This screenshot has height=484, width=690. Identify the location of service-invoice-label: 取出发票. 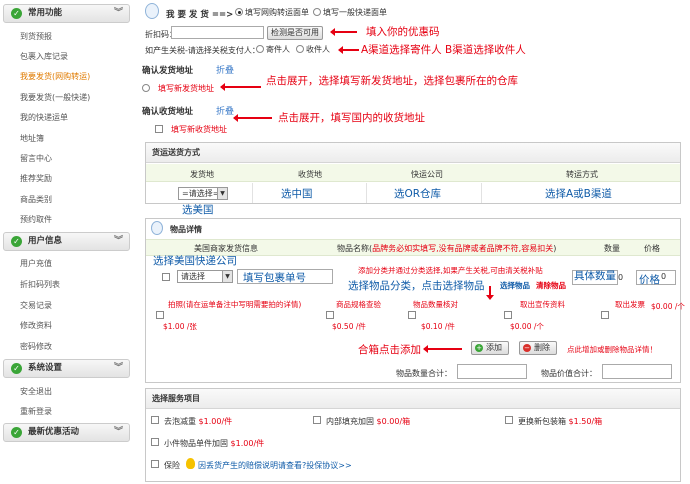
(630, 304).